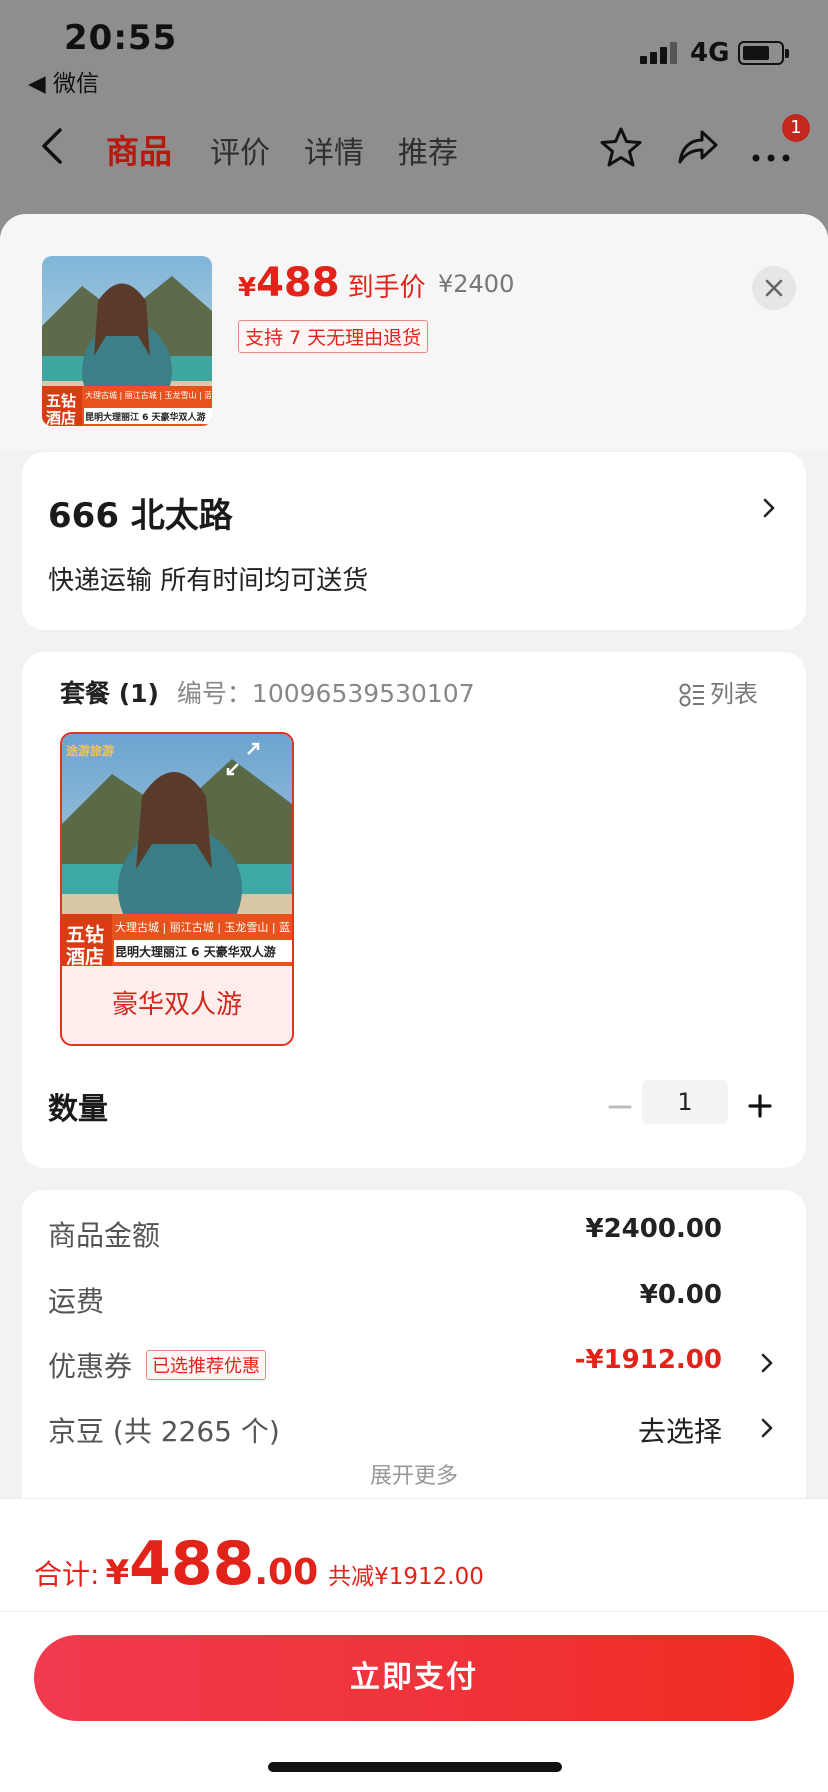  Describe the element at coordinates (176, 1005) in the screenshot. I see `package-option-label: 豪华双人游` at that location.